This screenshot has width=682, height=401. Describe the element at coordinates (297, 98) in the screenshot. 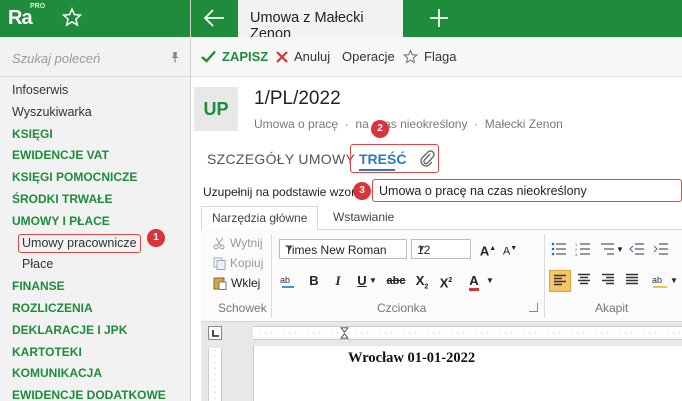

I see `page-title: 1/PL/2022` at that location.